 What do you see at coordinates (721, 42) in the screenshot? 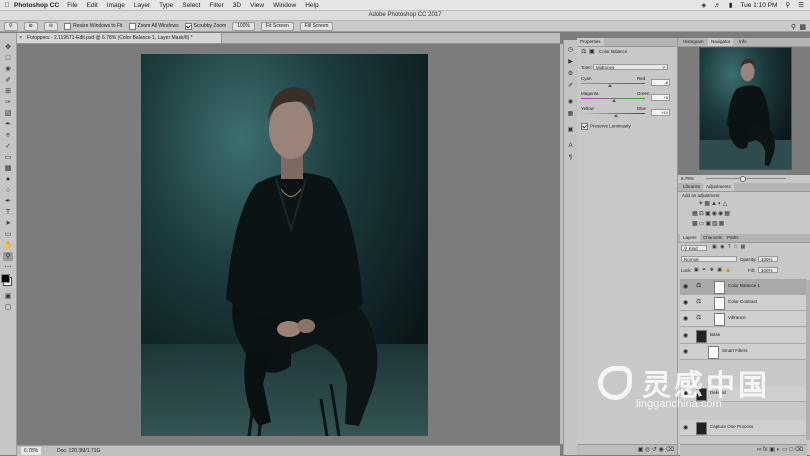
I see `tab-navigator: Navigator` at bounding box center [721, 42].